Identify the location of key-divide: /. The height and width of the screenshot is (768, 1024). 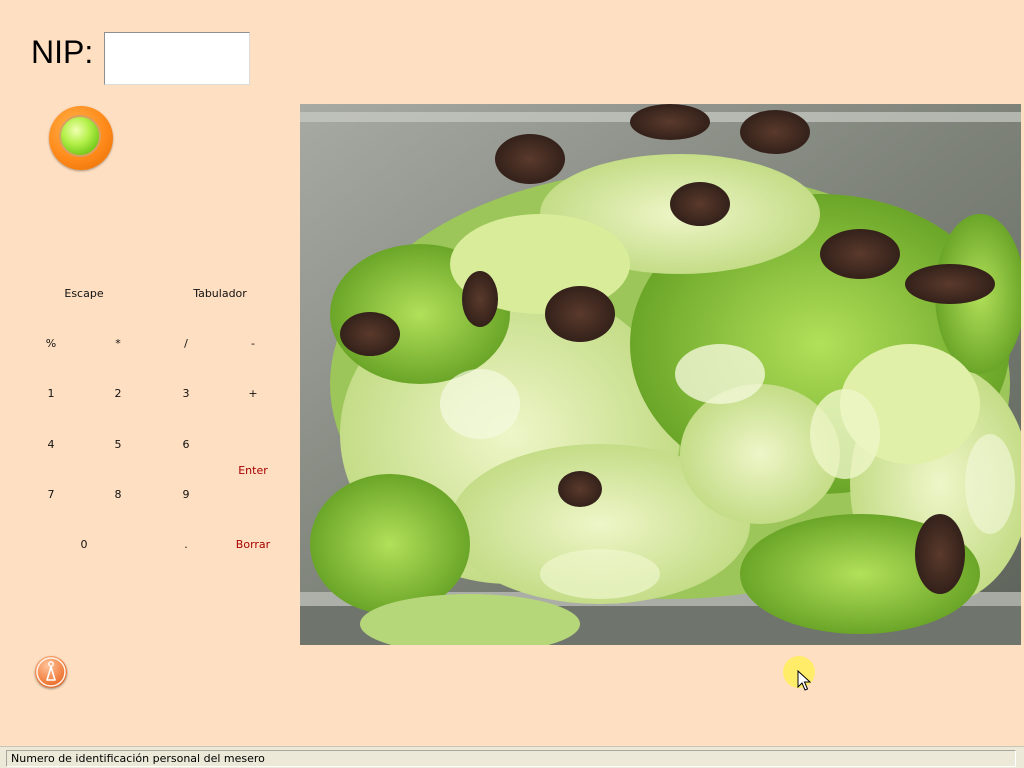
(186, 344).